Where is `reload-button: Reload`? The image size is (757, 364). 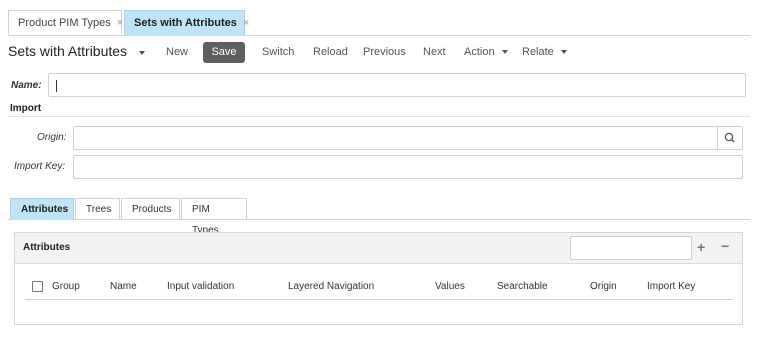
reload-button: Reload is located at coordinates (330, 52).